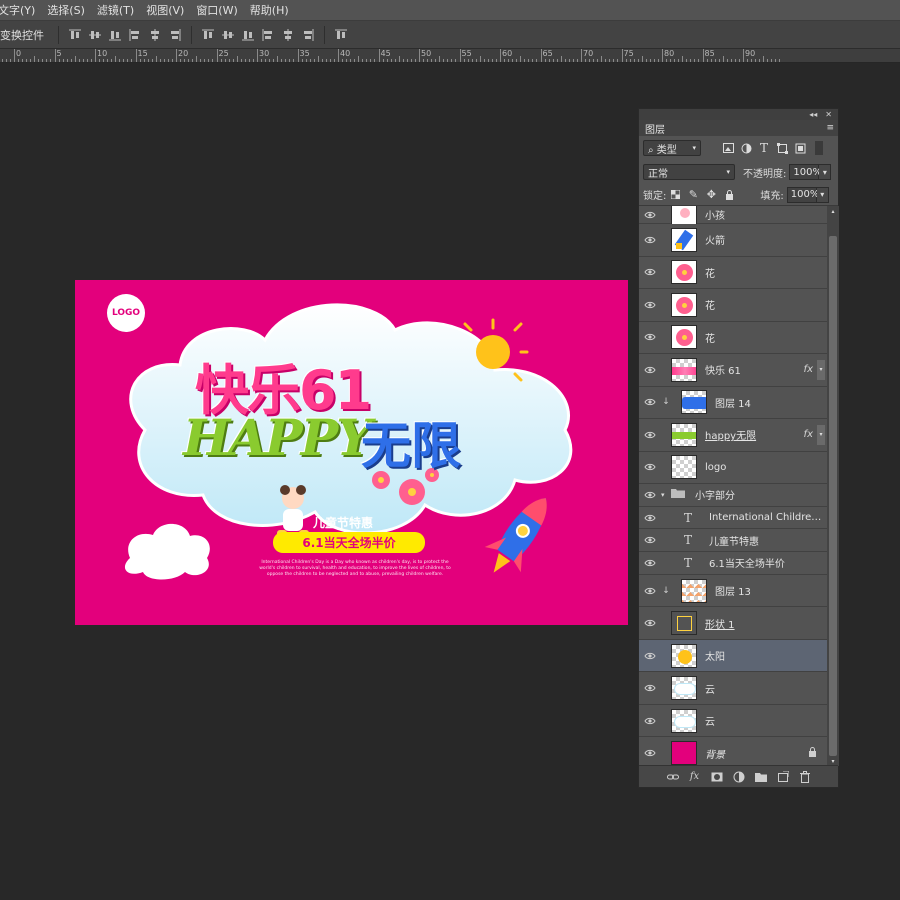  I want to click on layer-row: happy无限 fx ▾, so click(733, 435).